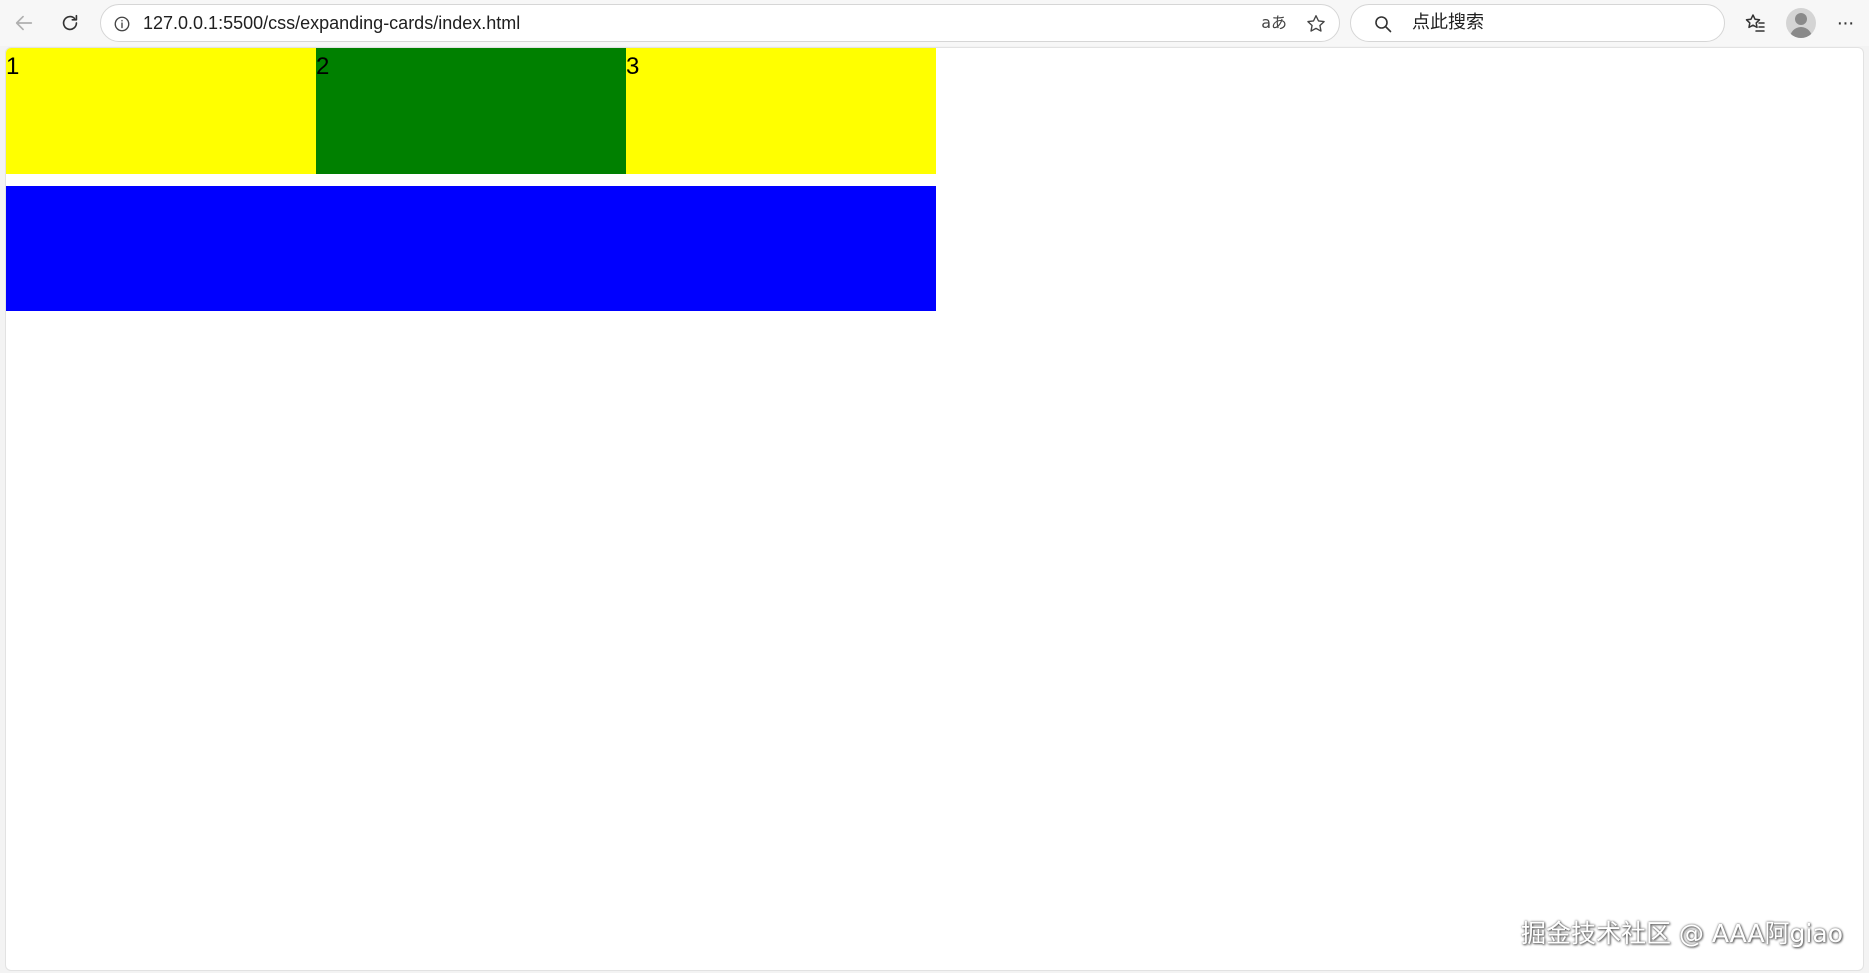 This screenshot has height=973, width=1869. What do you see at coordinates (1755, 23) in the screenshot?
I see `favorites-icon` at bounding box center [1755, 23].